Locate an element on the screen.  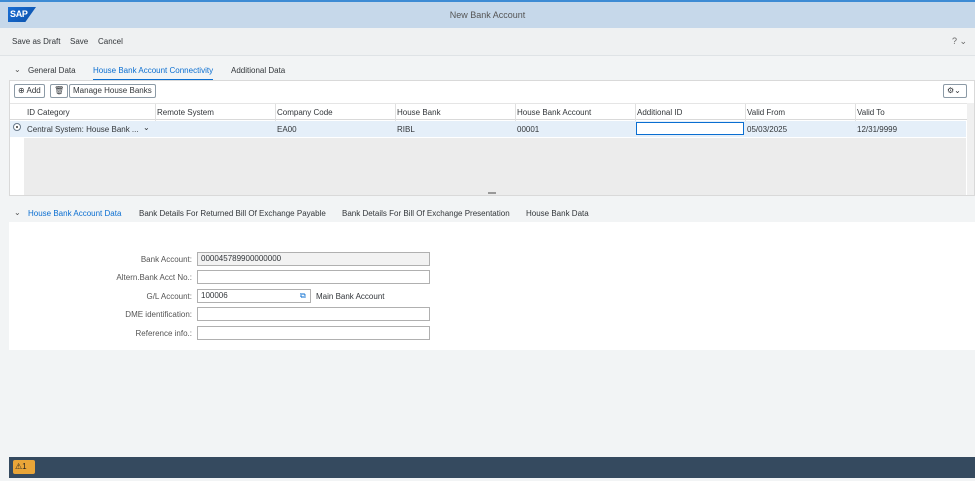
splitter-handle is located at coordinates (492, 193).